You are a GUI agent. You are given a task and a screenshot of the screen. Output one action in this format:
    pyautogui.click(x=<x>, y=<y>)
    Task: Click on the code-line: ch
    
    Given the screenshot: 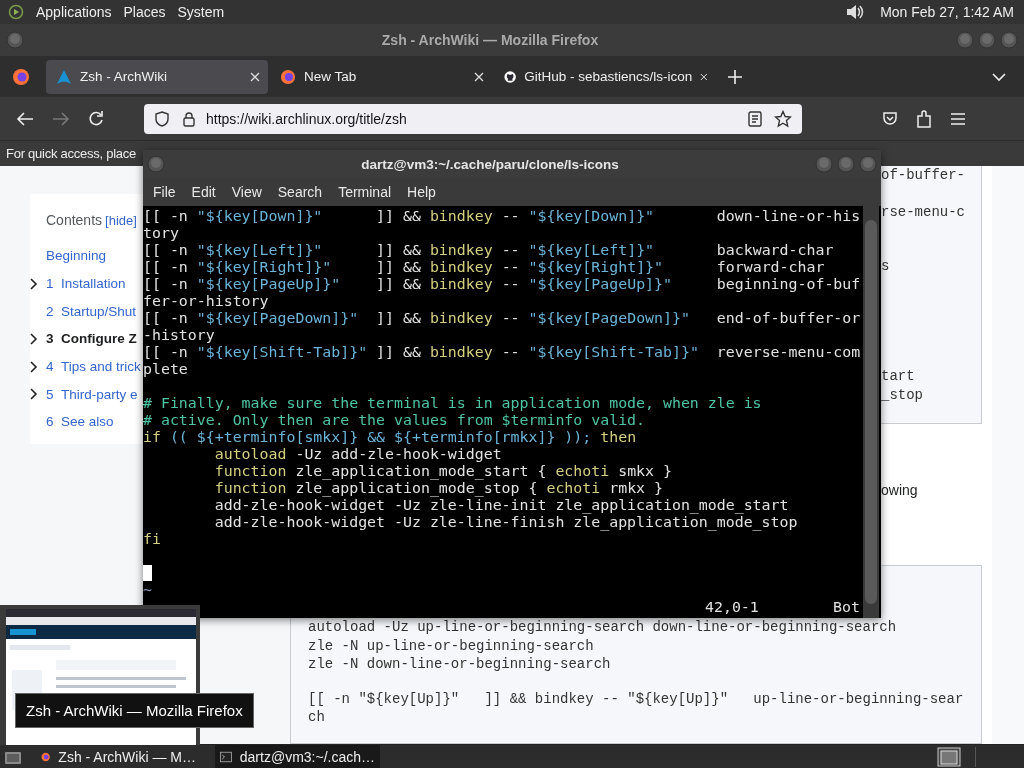 What is the action you would take?
    pyautogui.click(x=317, y=717)
    